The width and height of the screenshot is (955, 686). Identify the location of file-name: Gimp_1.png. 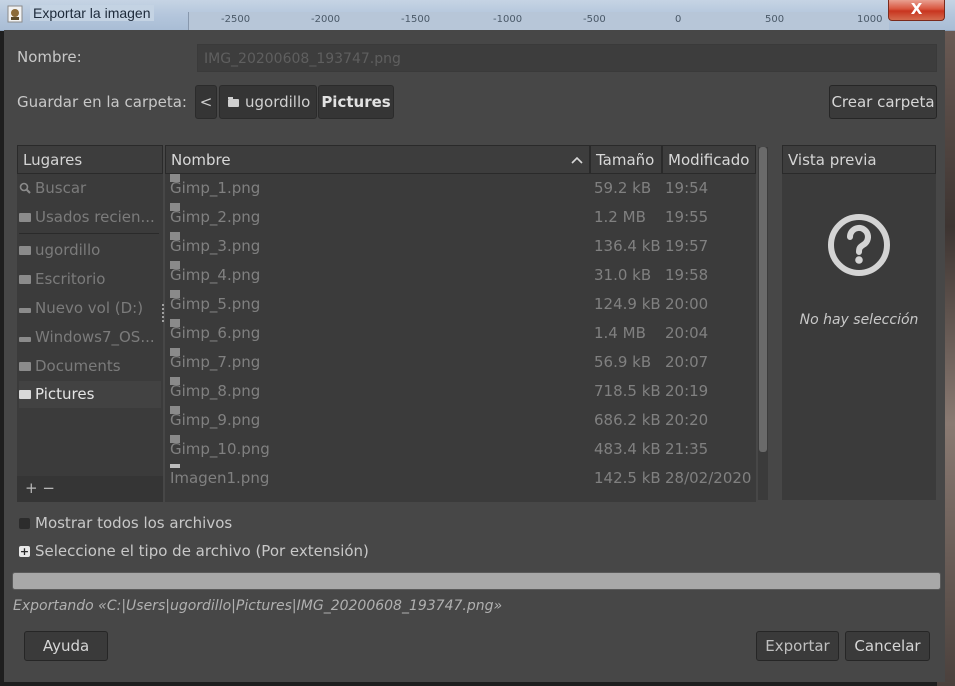
(215, 188).